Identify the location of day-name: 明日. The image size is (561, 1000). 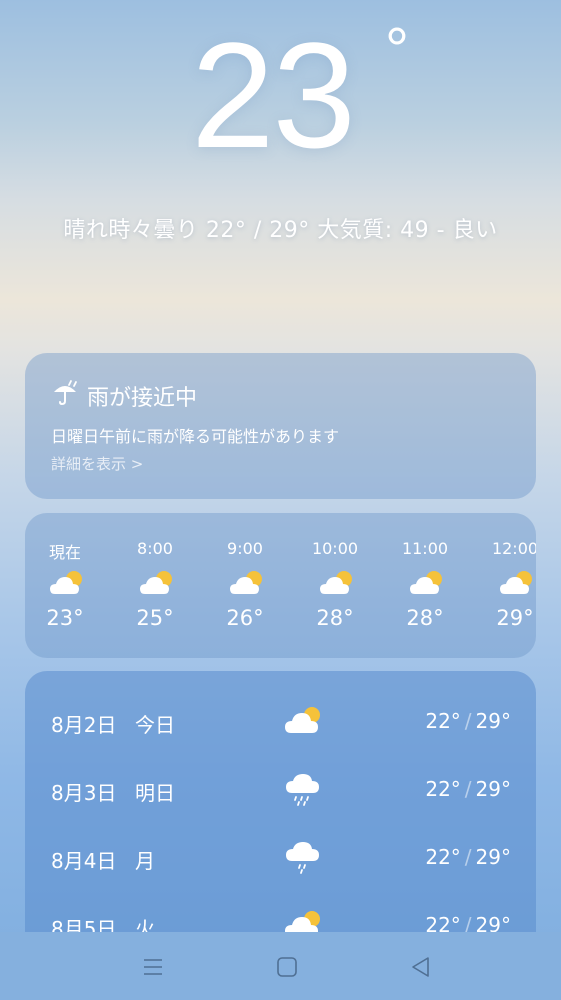
(155, 793).